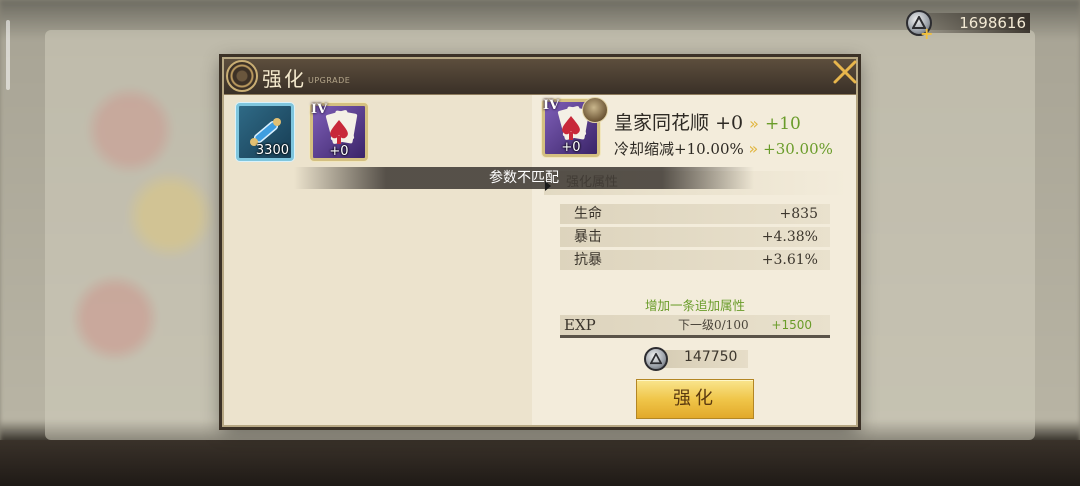  What do you see at coordinates (588, 237) in the screenshot?
I see `stat-key: 暴击` at bounding box center [588, 237].